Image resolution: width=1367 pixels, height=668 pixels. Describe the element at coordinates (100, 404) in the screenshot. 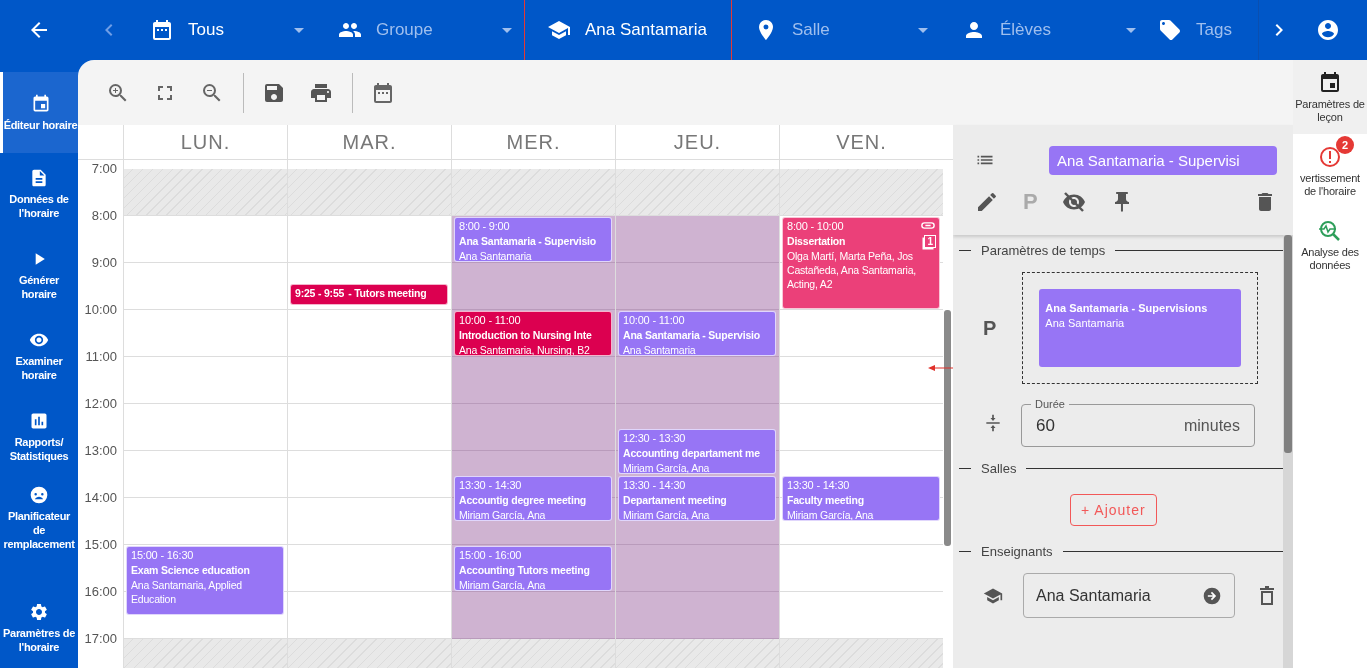

I see `hour-label: 12:00` at that location.